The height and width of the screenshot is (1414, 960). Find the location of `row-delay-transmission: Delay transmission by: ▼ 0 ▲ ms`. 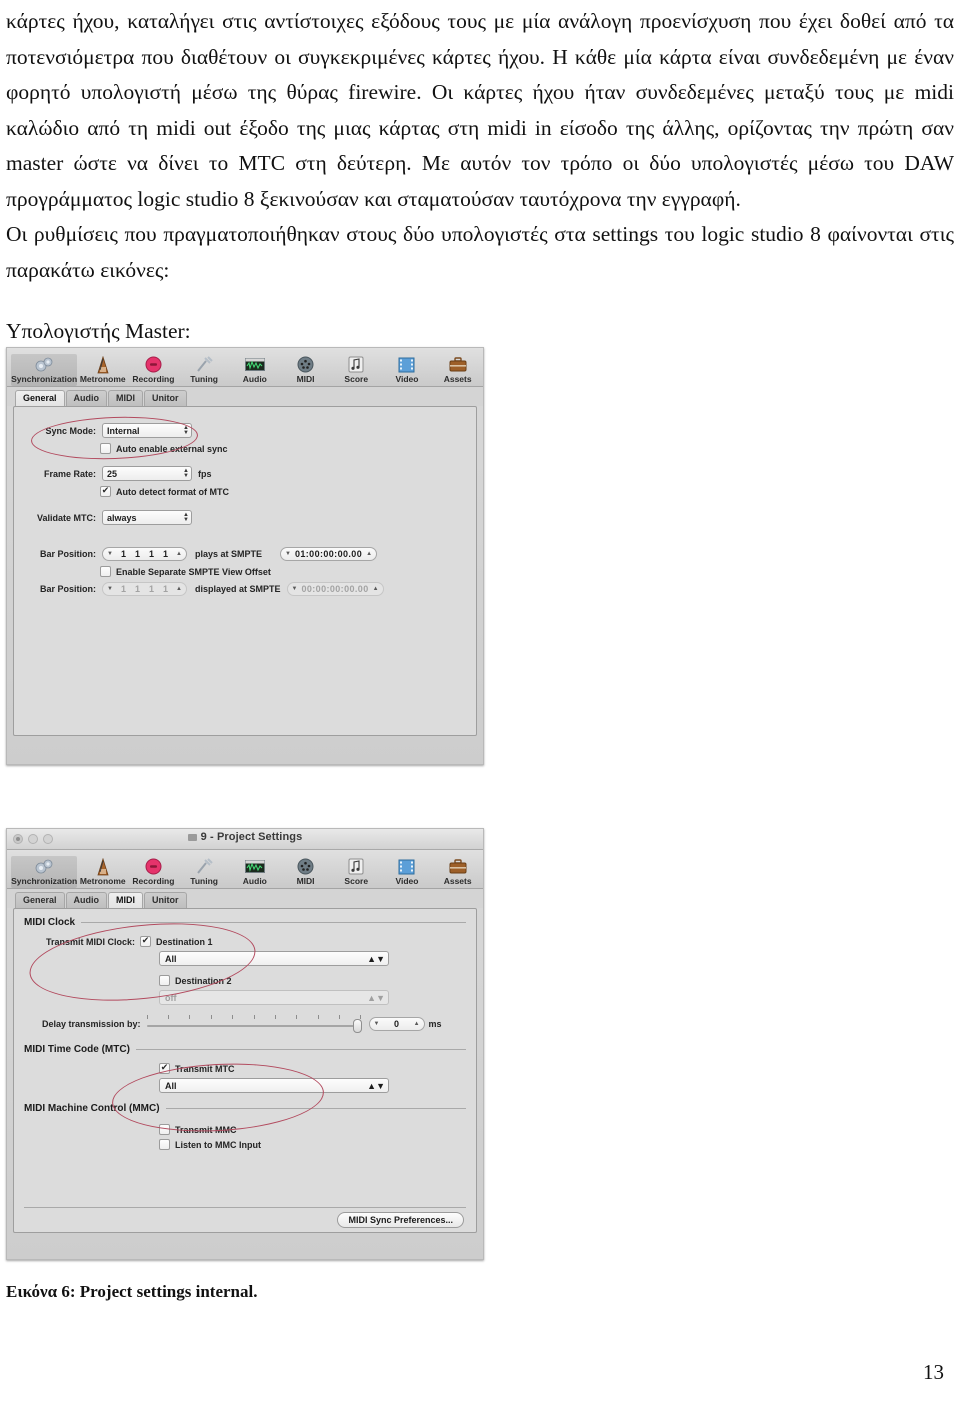

row-delay-transmission: Delay transmission by: ▼ 0 ▲ ms is located at coordinates (254, 1024).